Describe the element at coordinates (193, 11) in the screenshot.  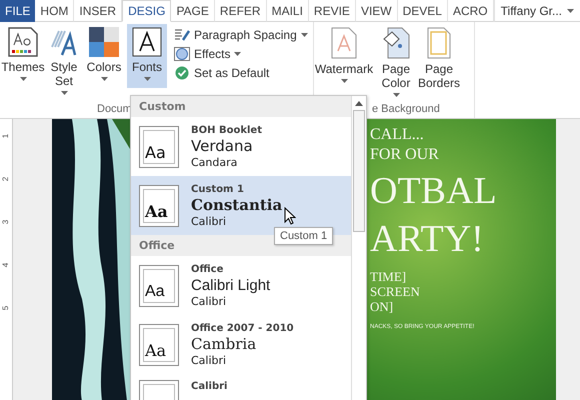
I see `ribbon-tab: PAGE` at that location.